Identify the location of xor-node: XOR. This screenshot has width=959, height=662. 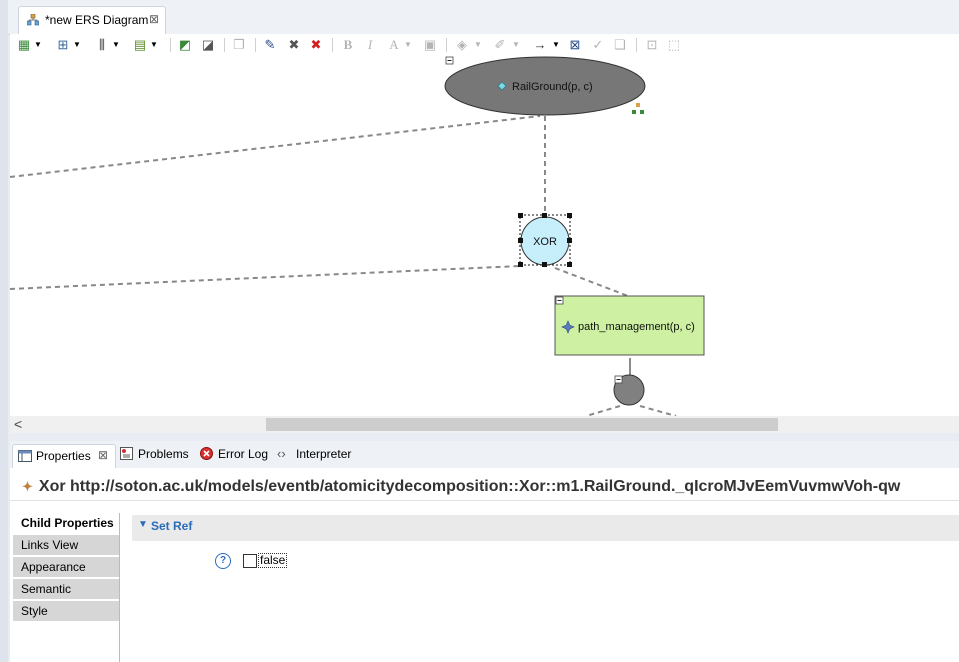
(545, 240).